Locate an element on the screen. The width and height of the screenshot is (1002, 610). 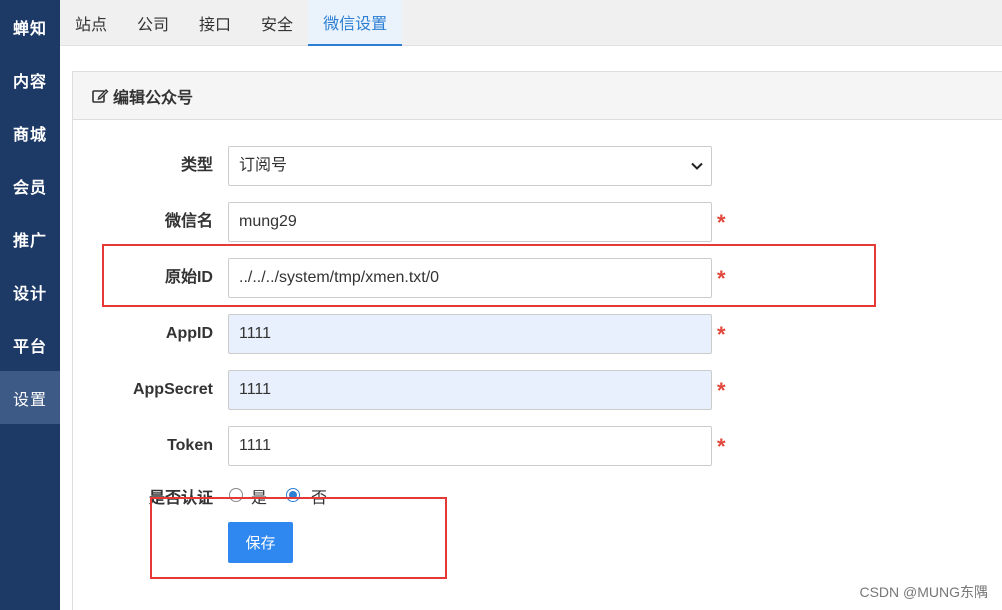
sidebar: 蝉知 内容 商城 会员 推广 设计 平台 设置 is located at coordinates (30, 305).